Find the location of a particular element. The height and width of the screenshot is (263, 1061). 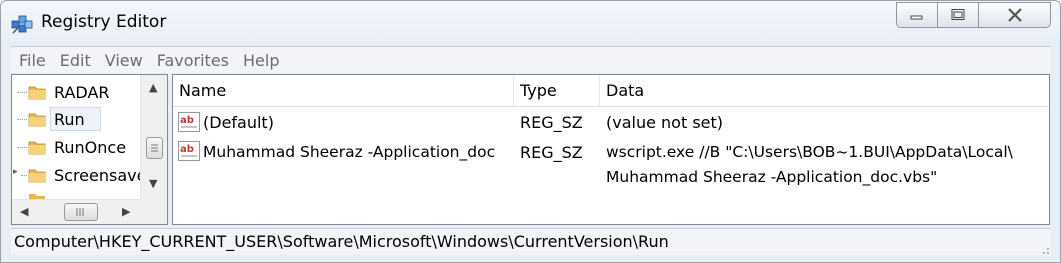

tree-item-runonce: RunOnce is located at coordinates (76, 147).